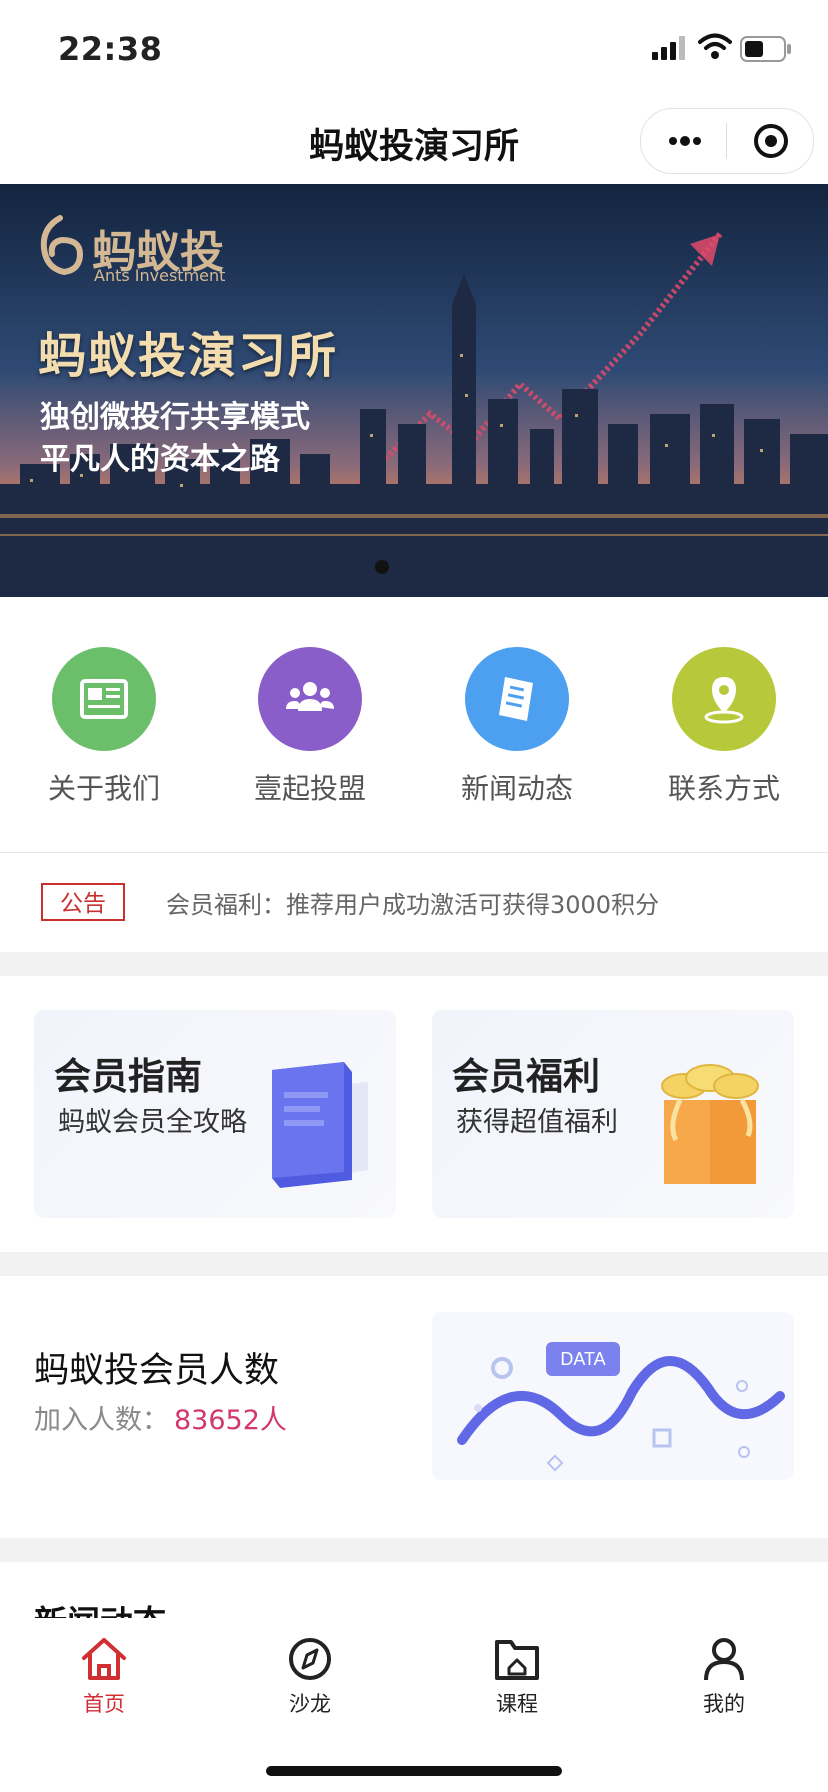 This screenshot has width=828, height=1792. What do you see at coordinates (723, 788) in the screenshot?
I see `quick-link-label: 联系方式` at bounding box center [723, 788].